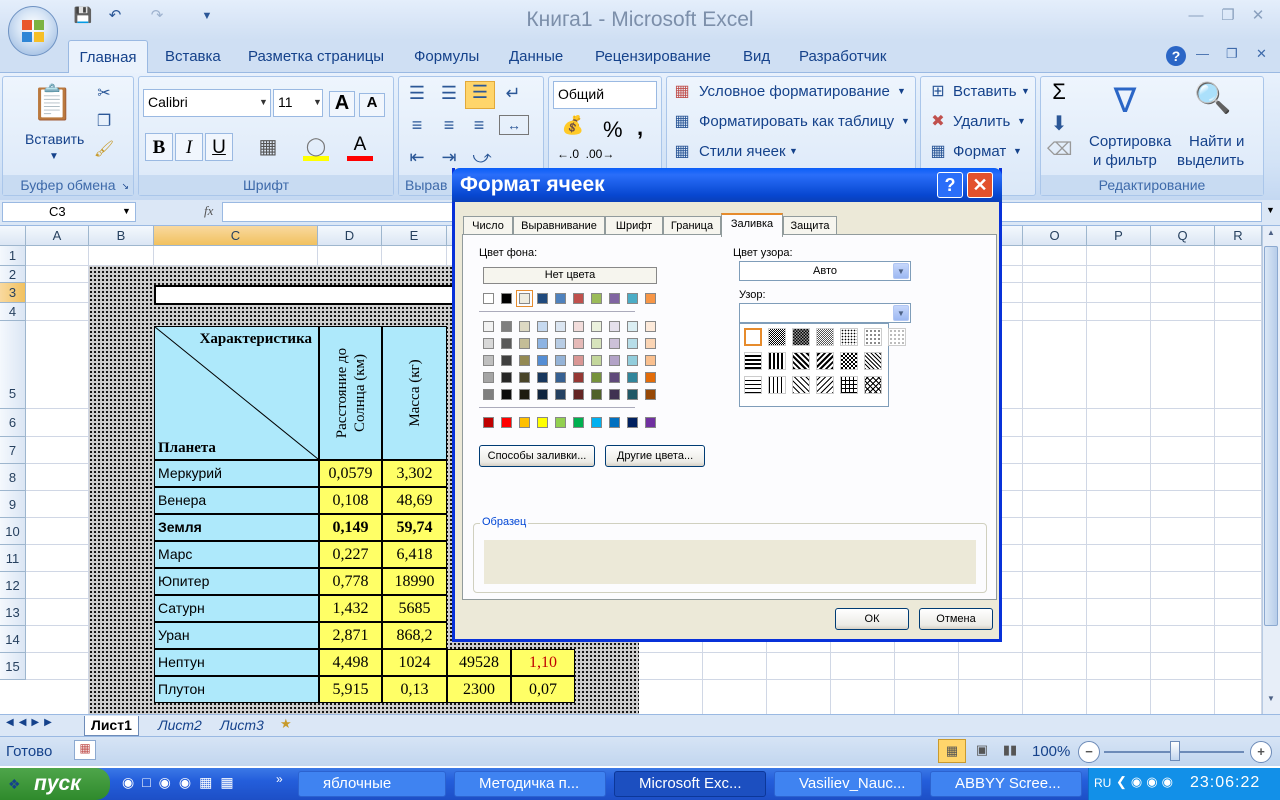 The width and height of the screenshot is (1280, 800). What do you see at coordinates (13, 256) in the screenshot?
I see `row-header: 1` at bounding box center [13, 256].